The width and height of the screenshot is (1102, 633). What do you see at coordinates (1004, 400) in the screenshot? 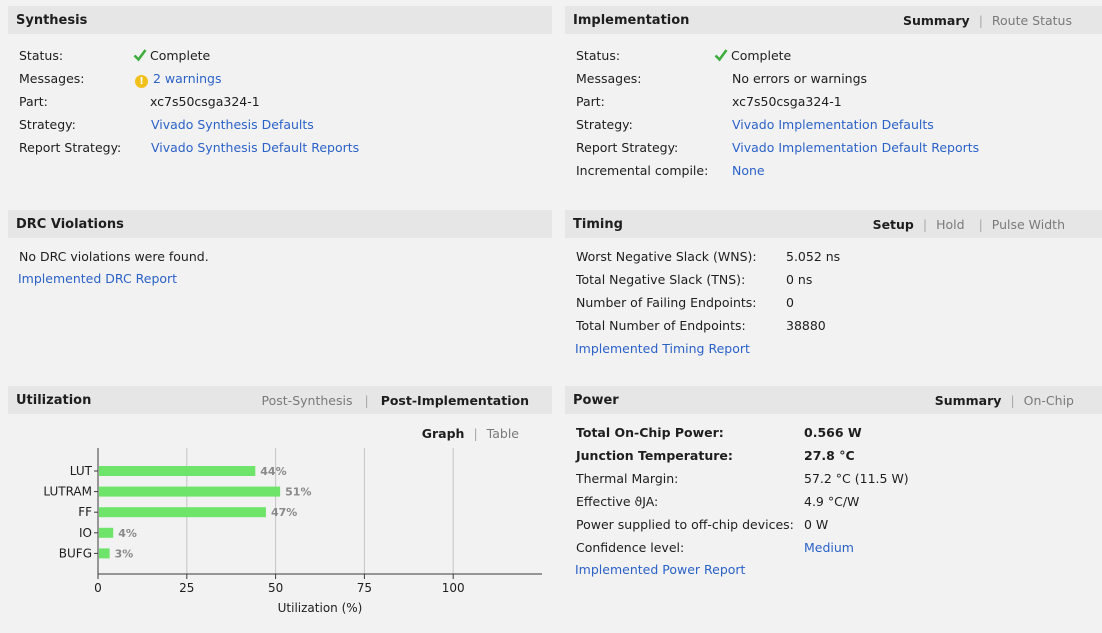
I see `power-tabs: Summary | On-Chip` at bounding box center [1004, 400].